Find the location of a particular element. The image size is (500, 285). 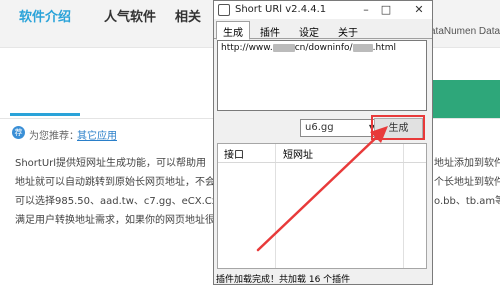

redacted-domain is located at coordinates (283, 47).